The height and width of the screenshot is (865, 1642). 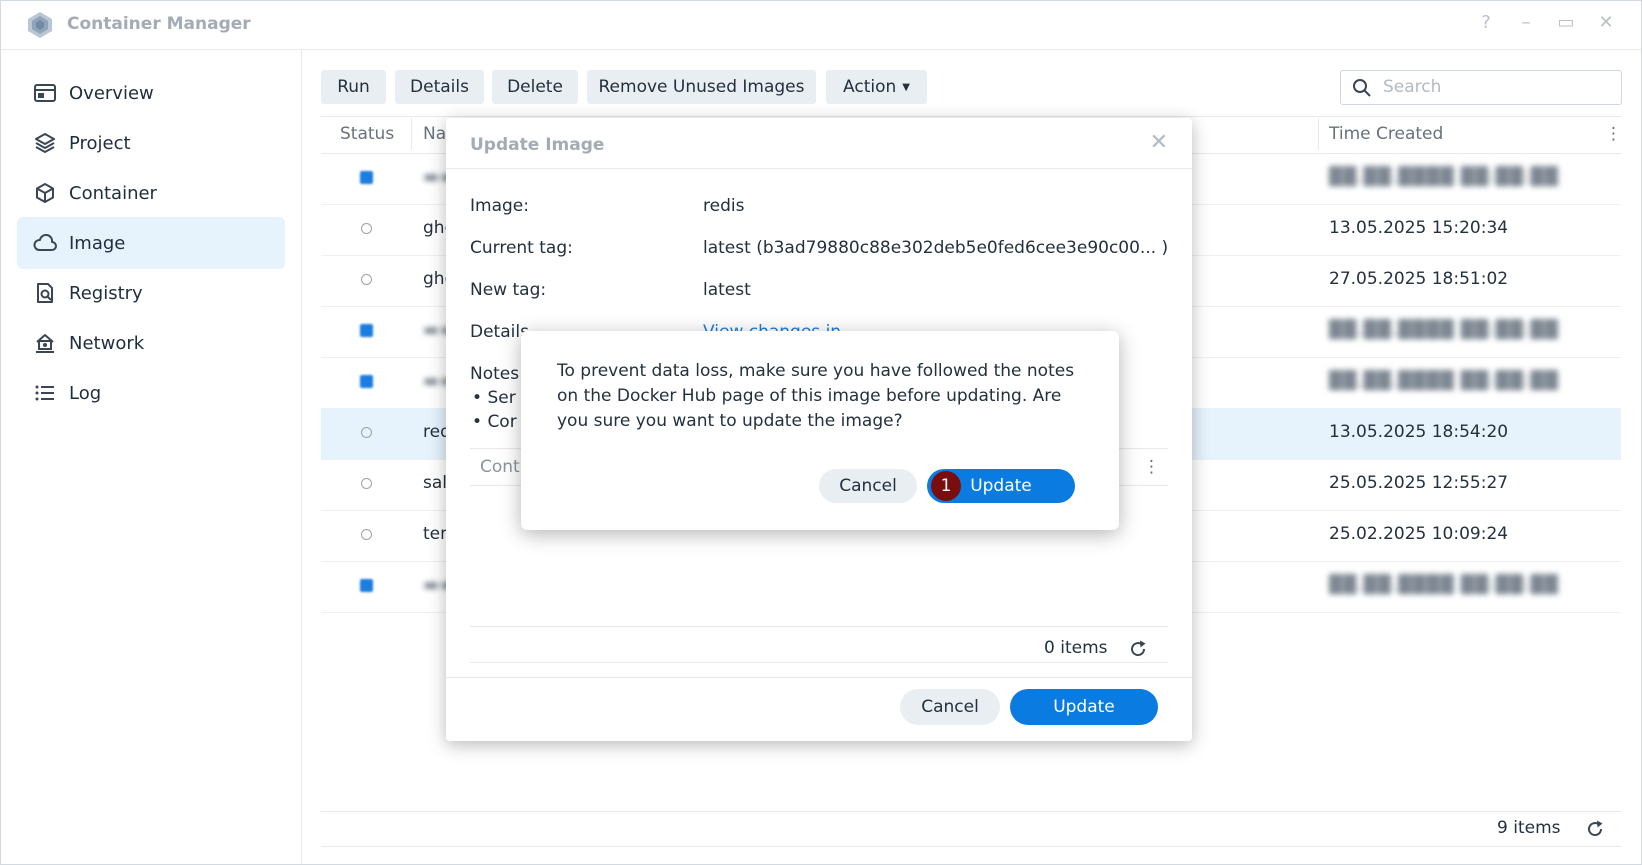 What do you see at coordinates (724, 206) in the screenshot?
I see `image-value: redis` at bounding box center [724, 206].